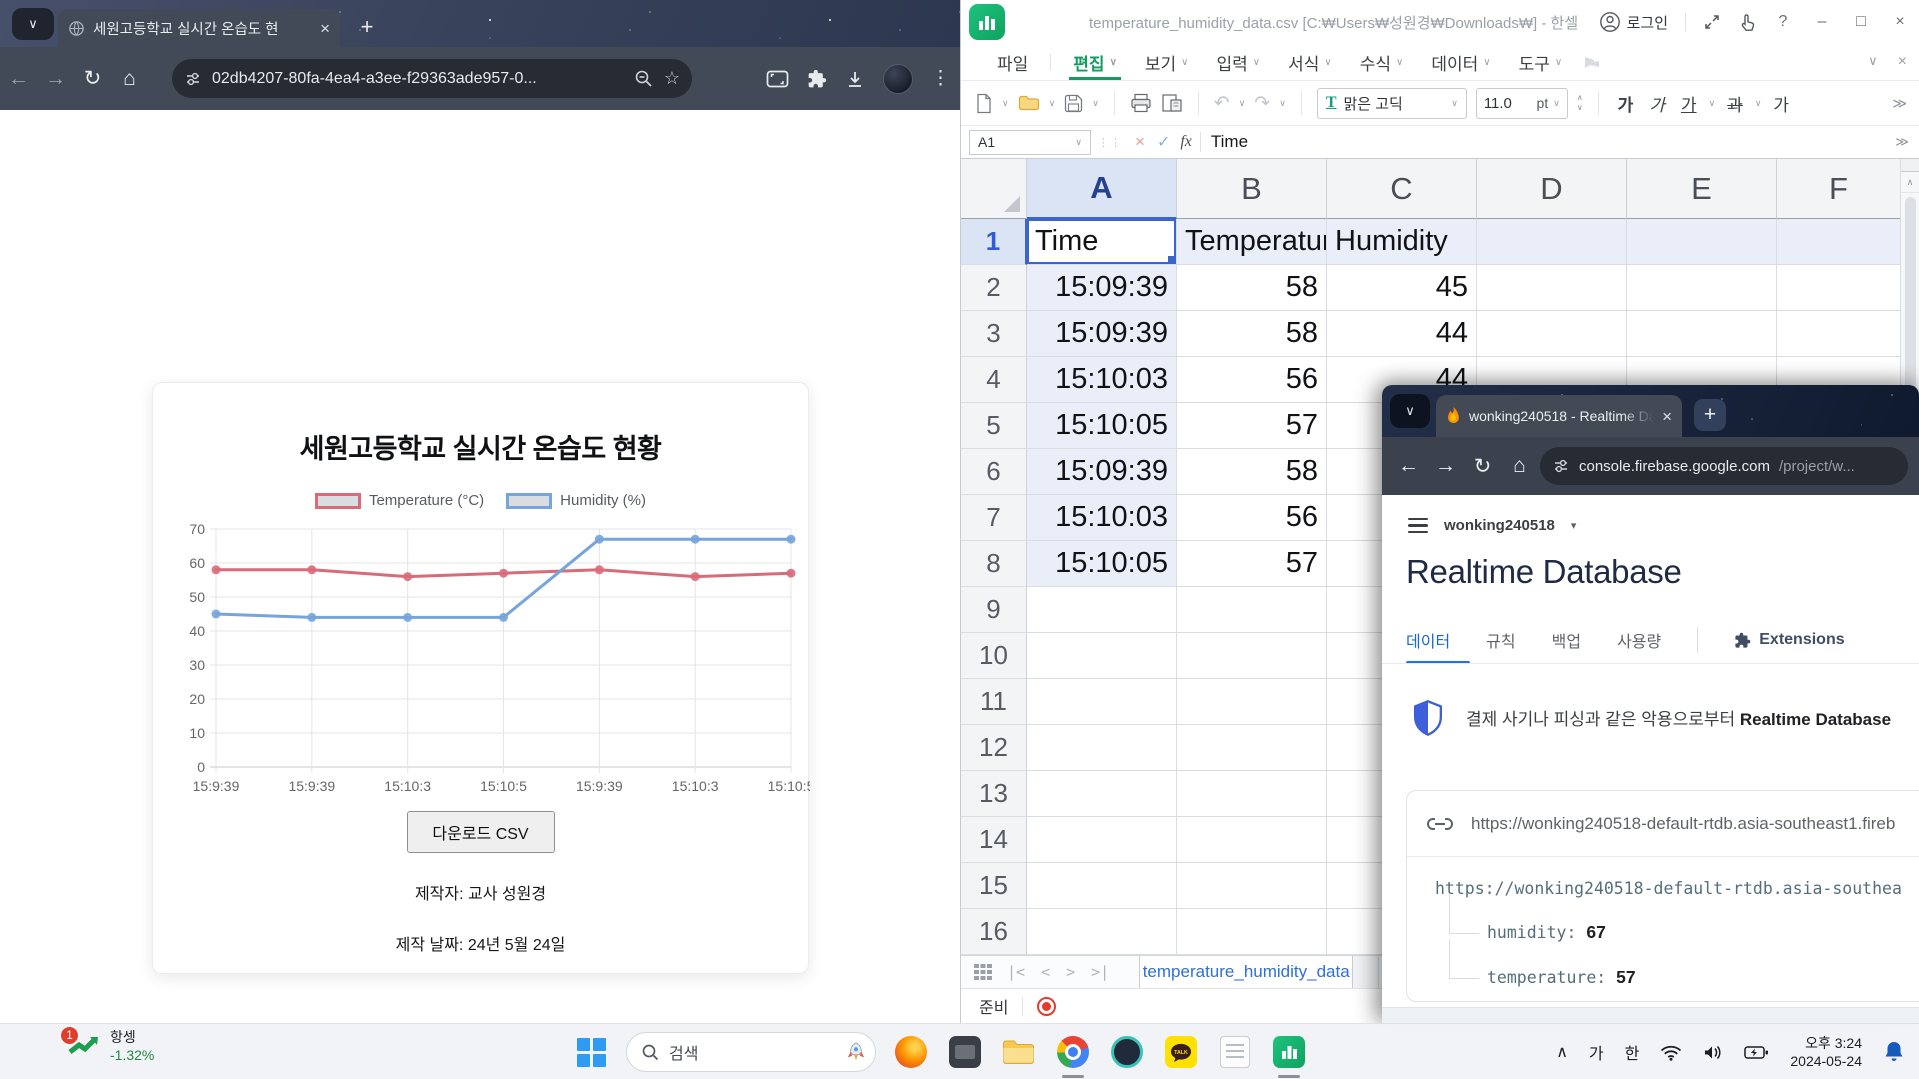  I want to click on expand-icon, so click(1712, 22).